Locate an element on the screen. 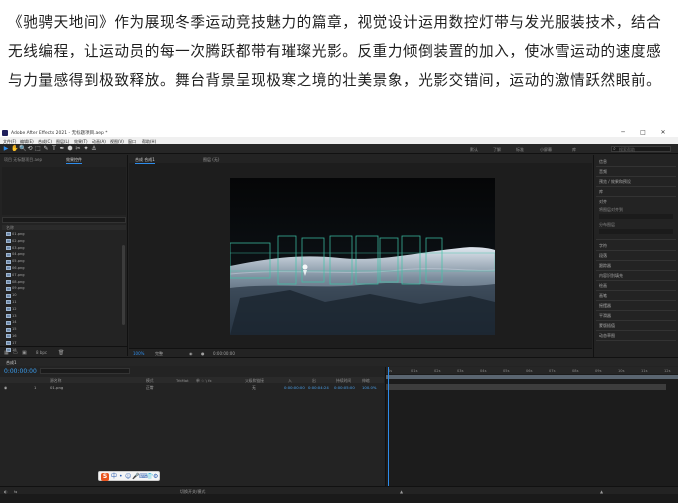 The width and height of the screenshot is (678, 503). resolution-select: 完整 is located at coordinates (159, 354).